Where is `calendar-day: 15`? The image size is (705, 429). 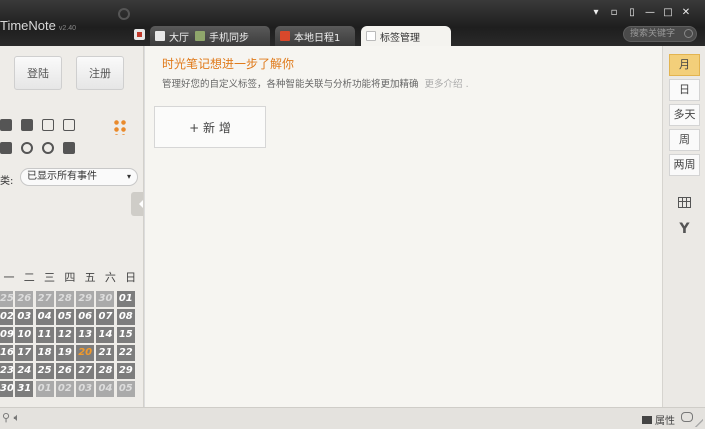 calendar-day: 15 is located at coordinates (125, 335).